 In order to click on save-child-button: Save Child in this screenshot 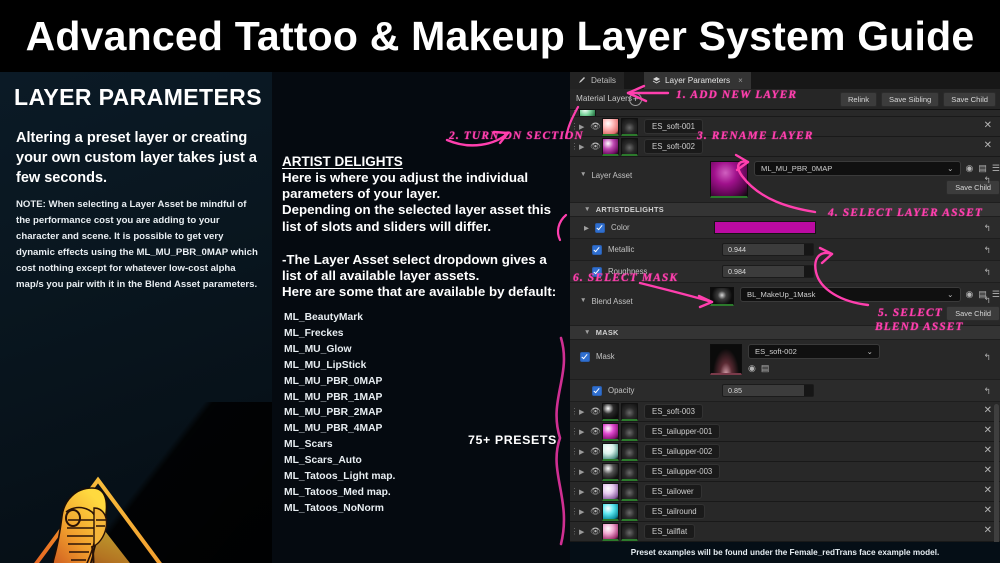, I will do `click(969, 99)`.